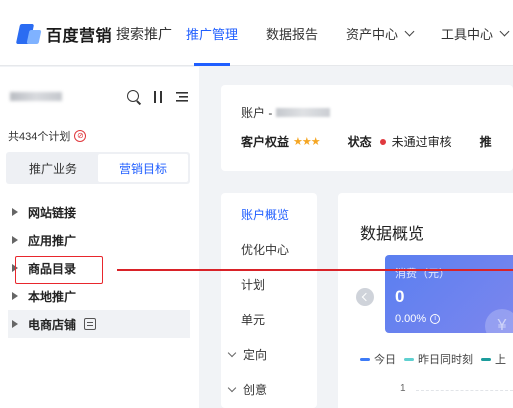 The width and height of the screenshot is (513, 408). I want to click on chart-grid-line, so click(464, 390).